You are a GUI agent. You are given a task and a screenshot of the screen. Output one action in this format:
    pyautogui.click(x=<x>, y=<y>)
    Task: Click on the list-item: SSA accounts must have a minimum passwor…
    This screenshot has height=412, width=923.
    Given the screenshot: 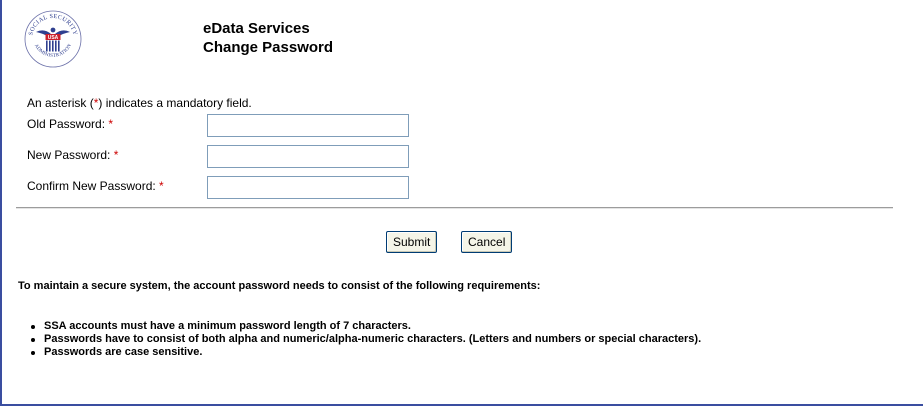 What is the action you would take?
    pyautogui.click(x=365, y=326)
    